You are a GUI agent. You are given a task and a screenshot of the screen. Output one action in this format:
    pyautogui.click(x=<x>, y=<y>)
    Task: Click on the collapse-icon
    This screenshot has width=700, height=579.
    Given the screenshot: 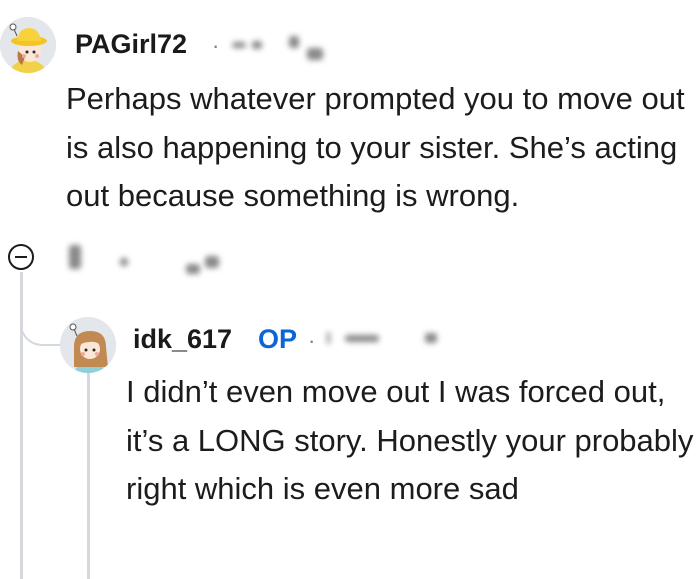 What is the action you would take?
    pyautogui.click(x=21, y=257)
    